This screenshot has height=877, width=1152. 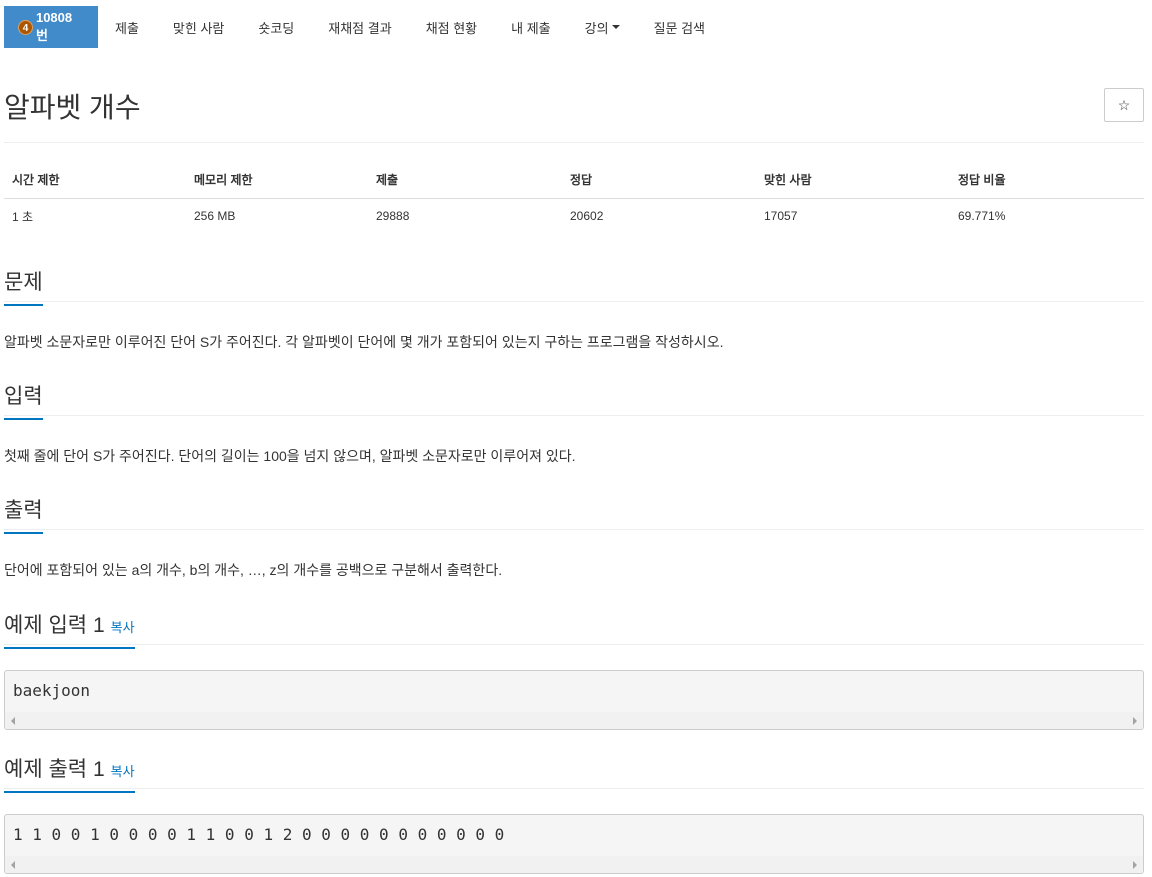 I want to click on header-solved-users: 맞힌 사람, so click(x=853, y=180).